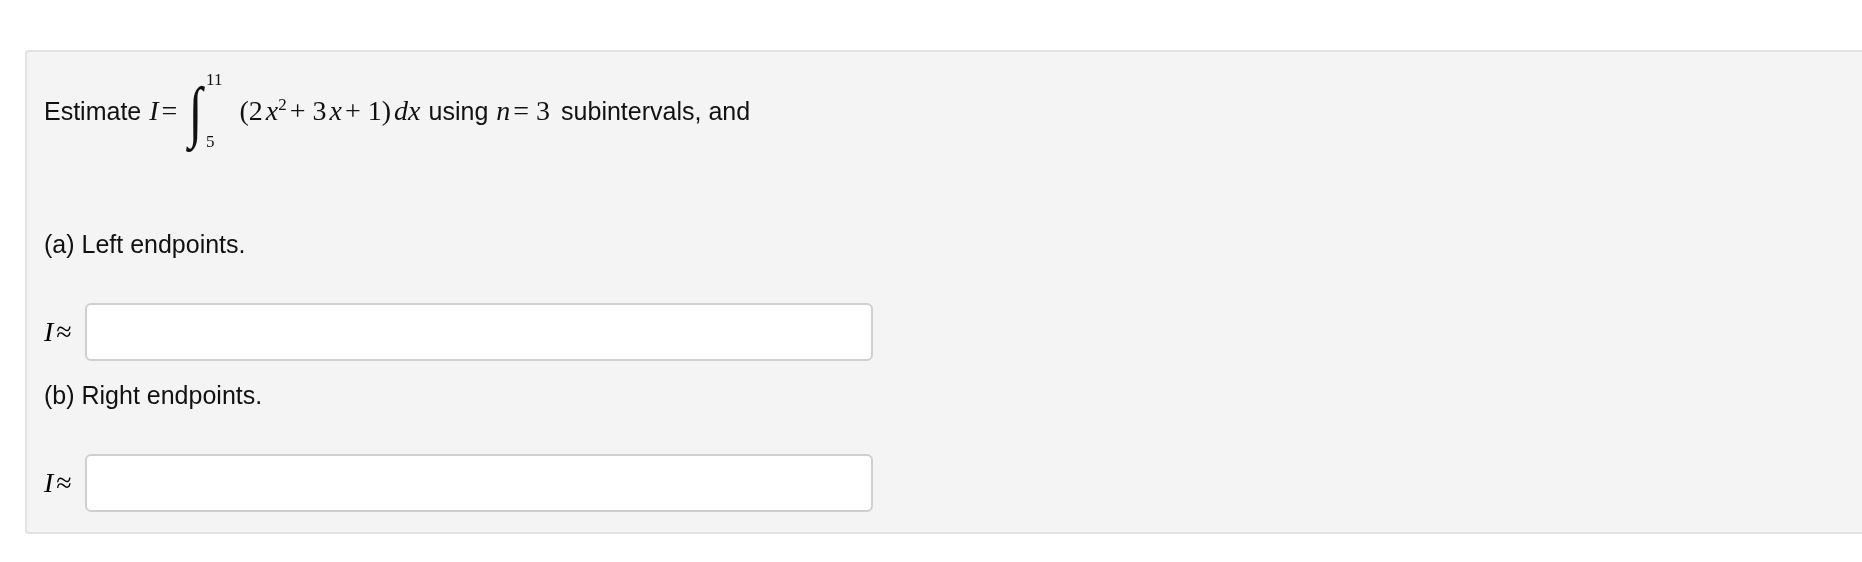 The height and width of the screenshot is (562, 1862). Describe the element at coordinates (145, 244) in the screenshot. I see `part-label: (a) Left endpoints.` at that location.